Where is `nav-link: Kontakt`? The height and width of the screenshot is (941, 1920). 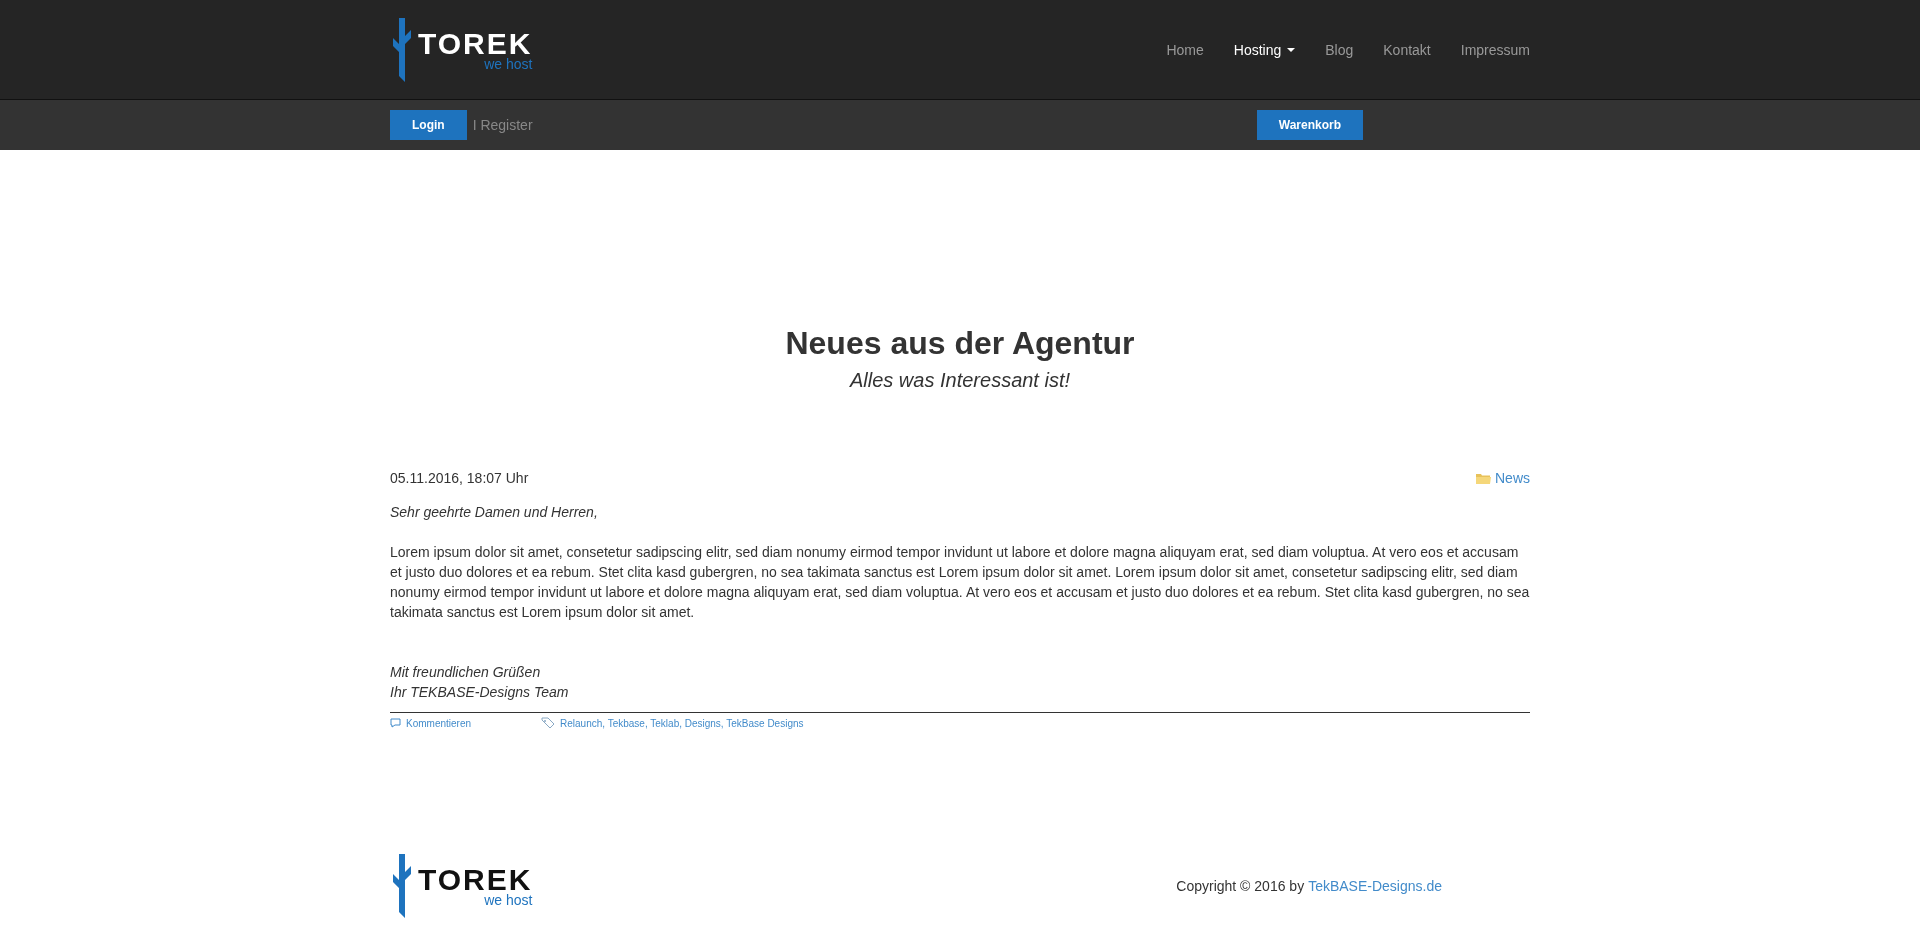 nav-link: Kontakt is located at coordinates (1407, 49).